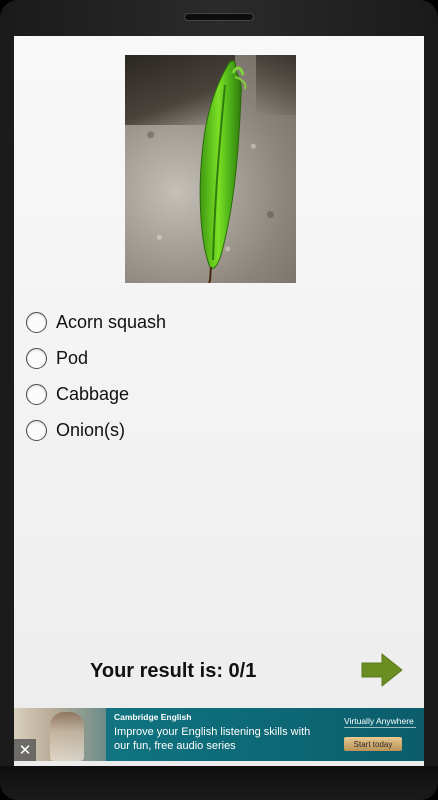  What do you see at coordinates (216, 394) in the screenshot?
I see `option-cabbage: Cabbage` at bounding box center [216, 394].